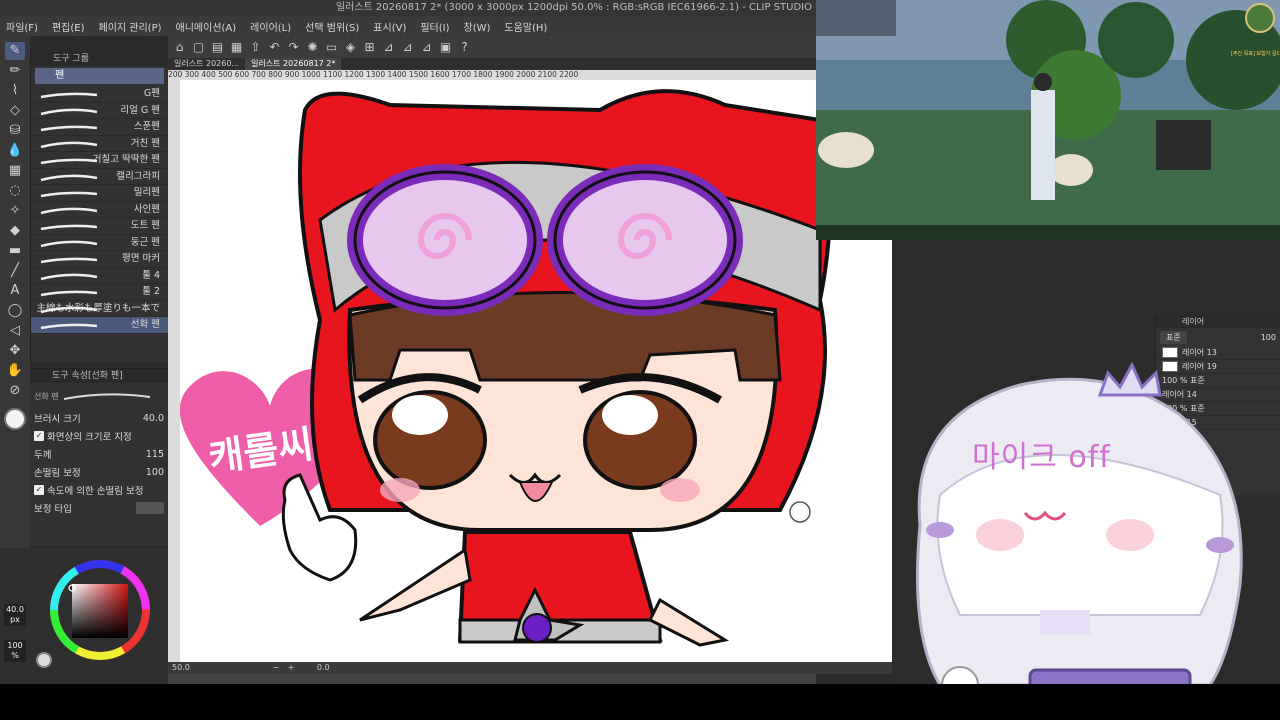 The height and width of the screenshot is (720, 1280). What do you see at coordinates (388, 47) in the screenshot?
I see `ruler-icon: ⊿` at bounding box center [388, 47].